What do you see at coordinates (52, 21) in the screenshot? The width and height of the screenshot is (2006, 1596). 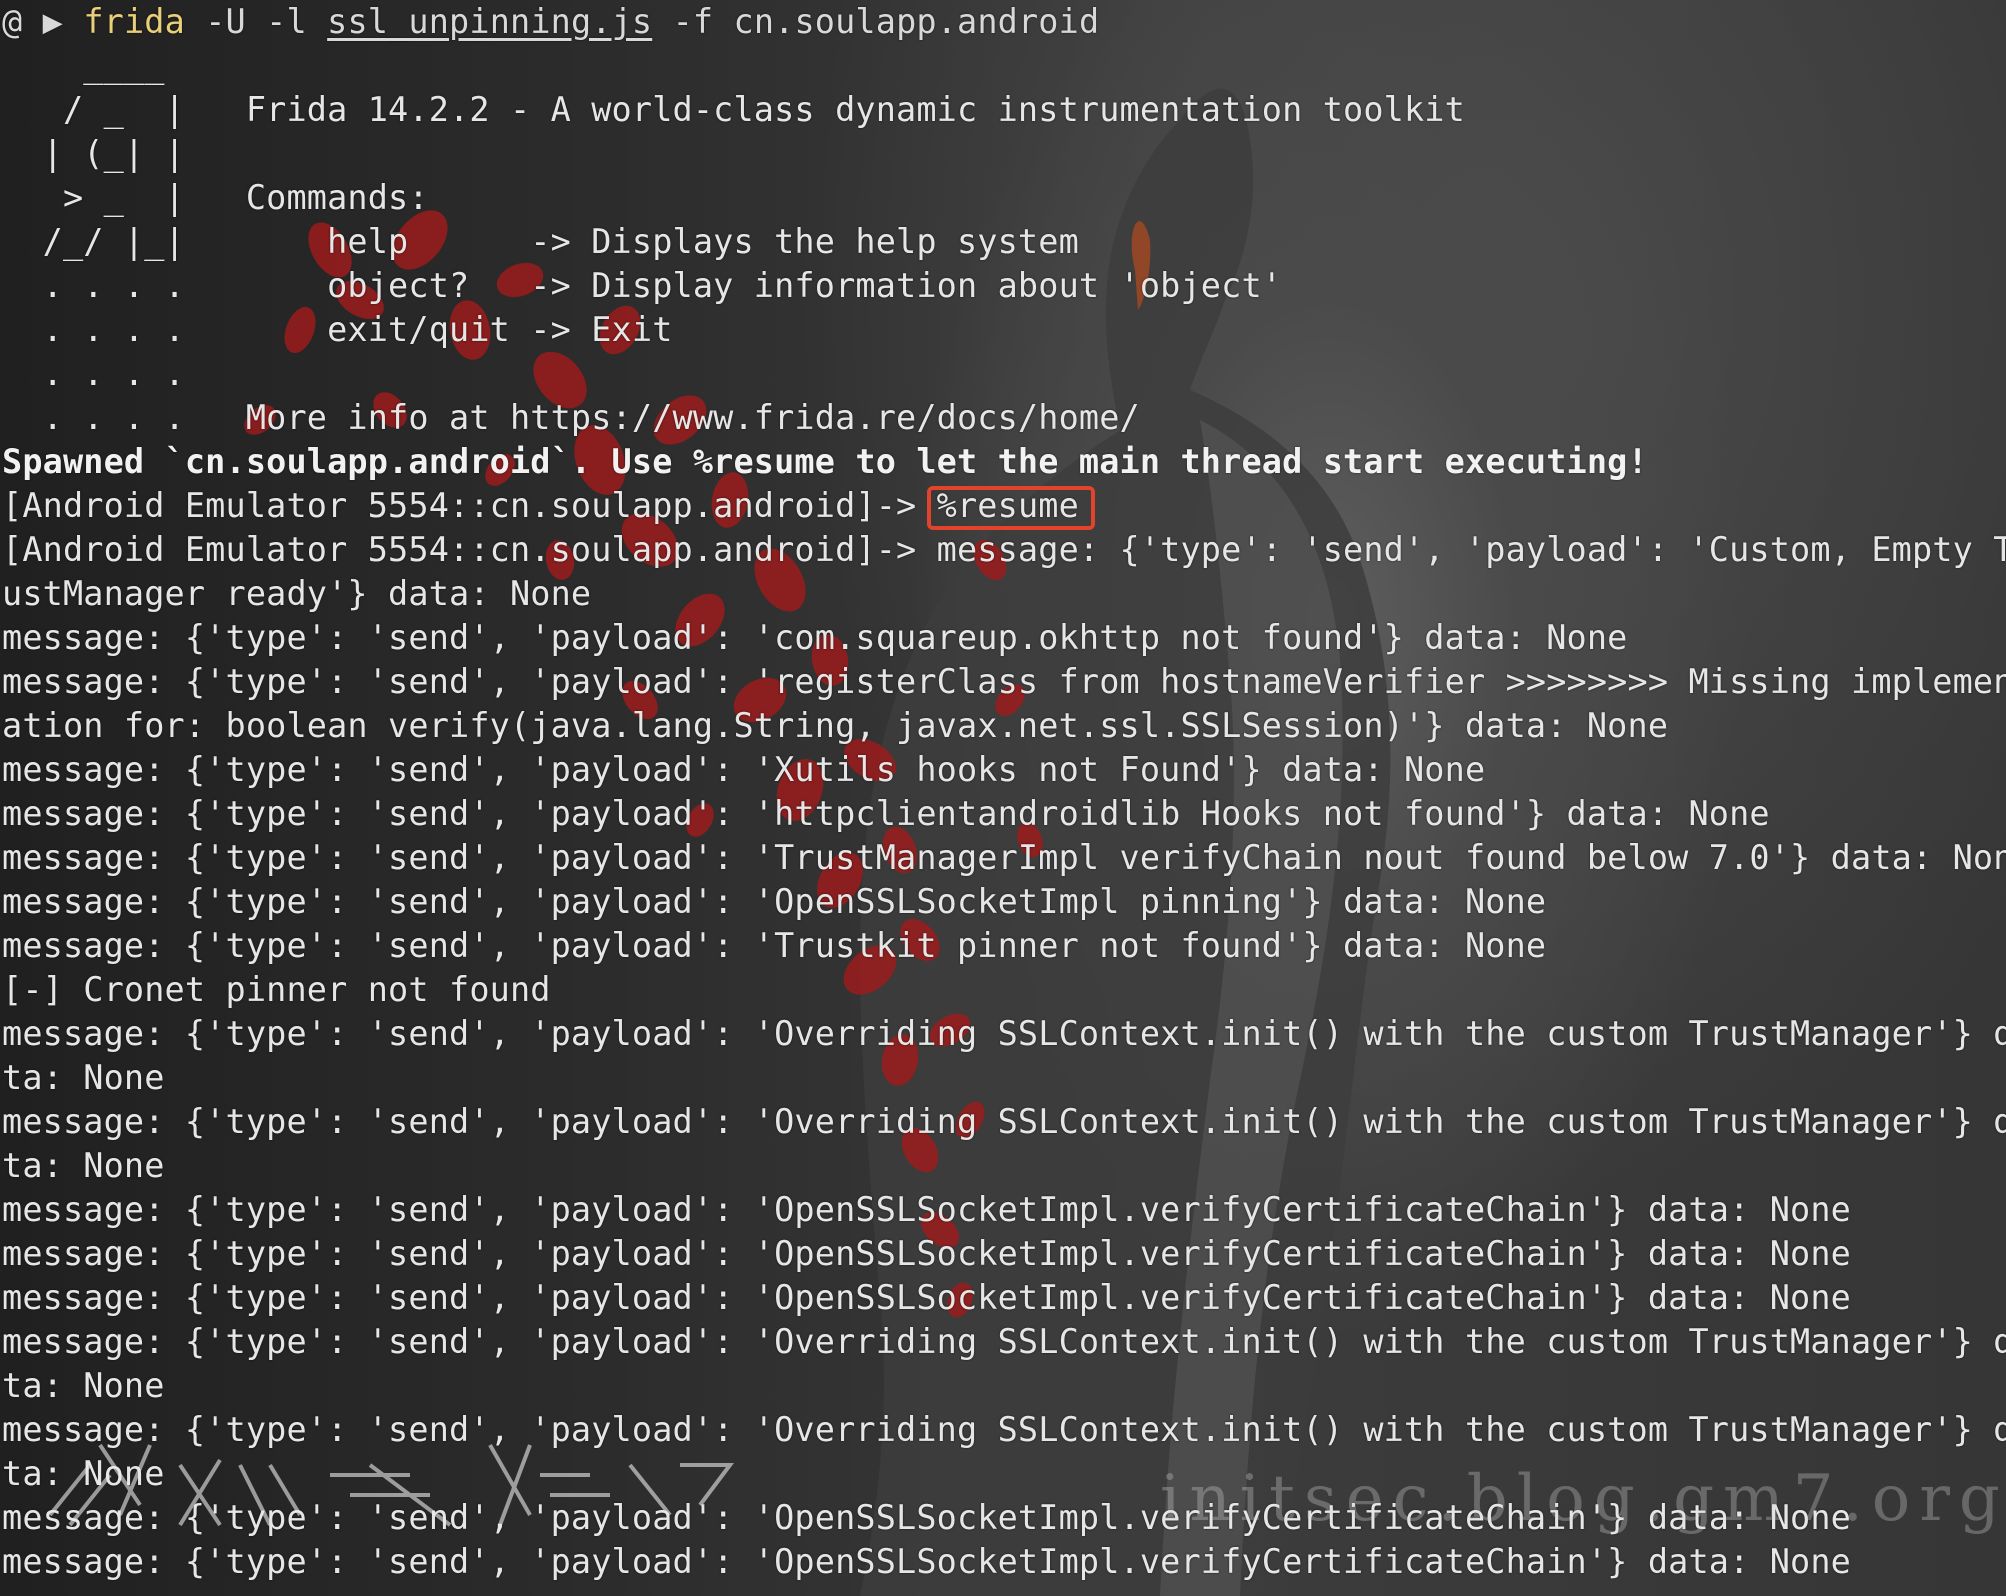 I see `chevron-right-icon: ▶` at bounding box center [52, 21].